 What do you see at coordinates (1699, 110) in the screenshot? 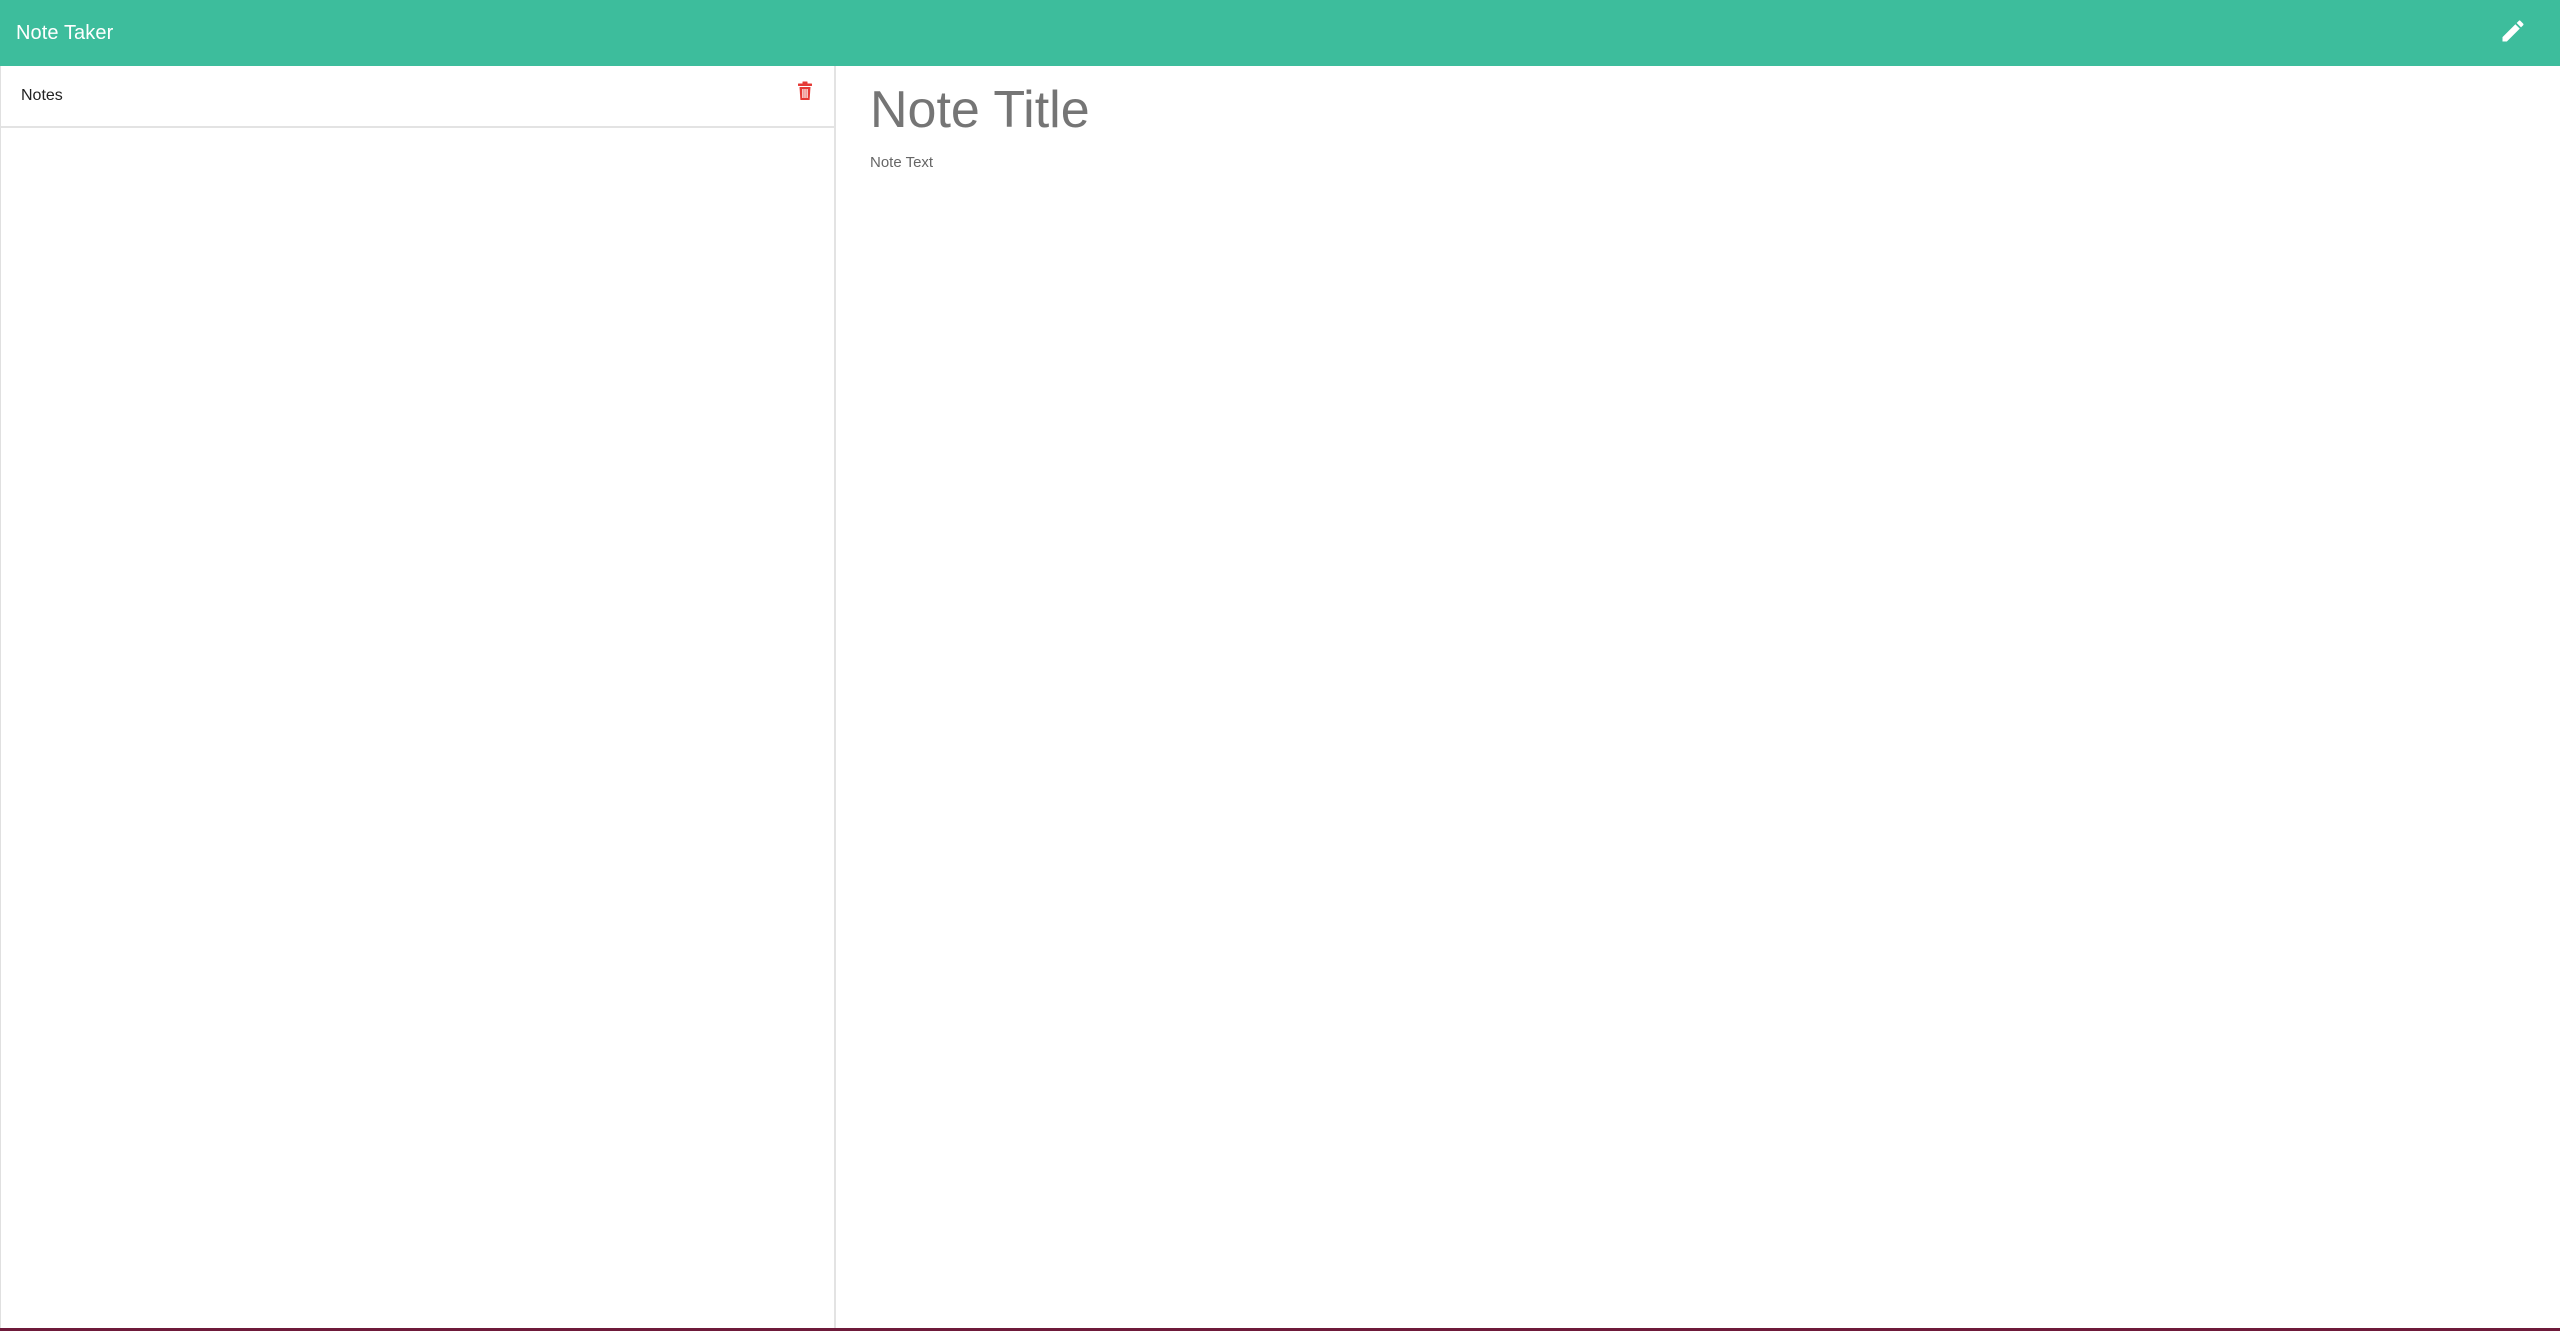
I see `note-title-input` at bounding box center [1699, 110].